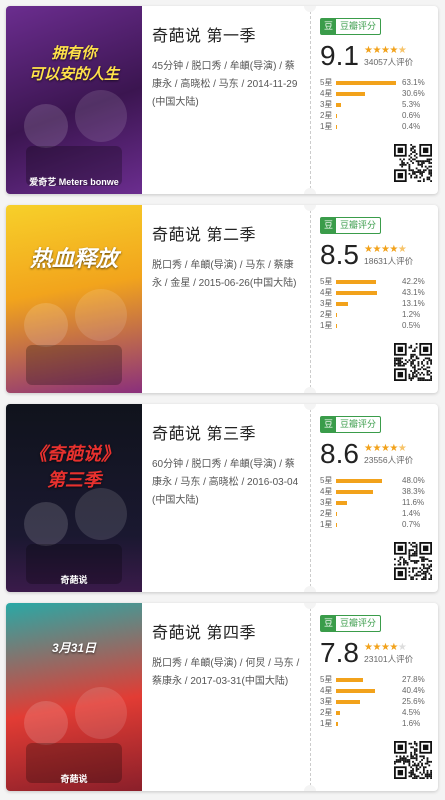  I want to click on rating-bar-row: 4星 30.6%, so click(376, 93).